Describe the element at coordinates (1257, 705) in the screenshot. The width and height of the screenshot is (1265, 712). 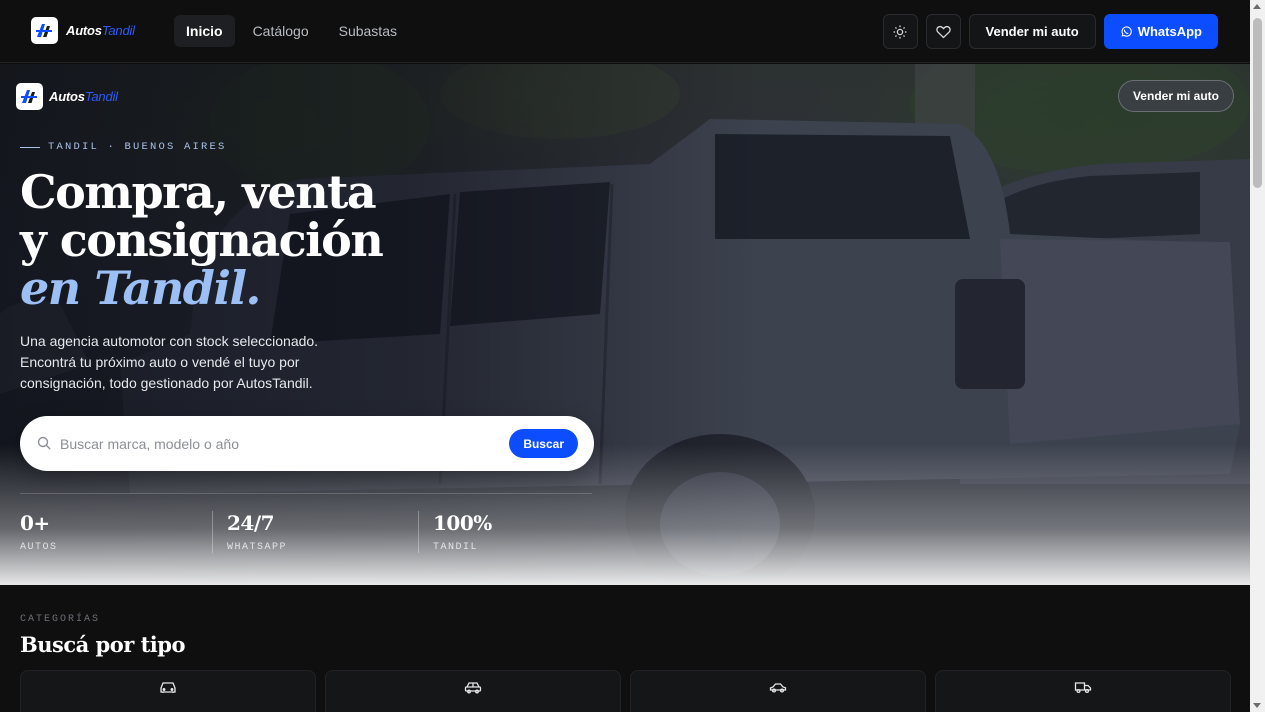
I see `scroll-down-arrow-icon` at that location.